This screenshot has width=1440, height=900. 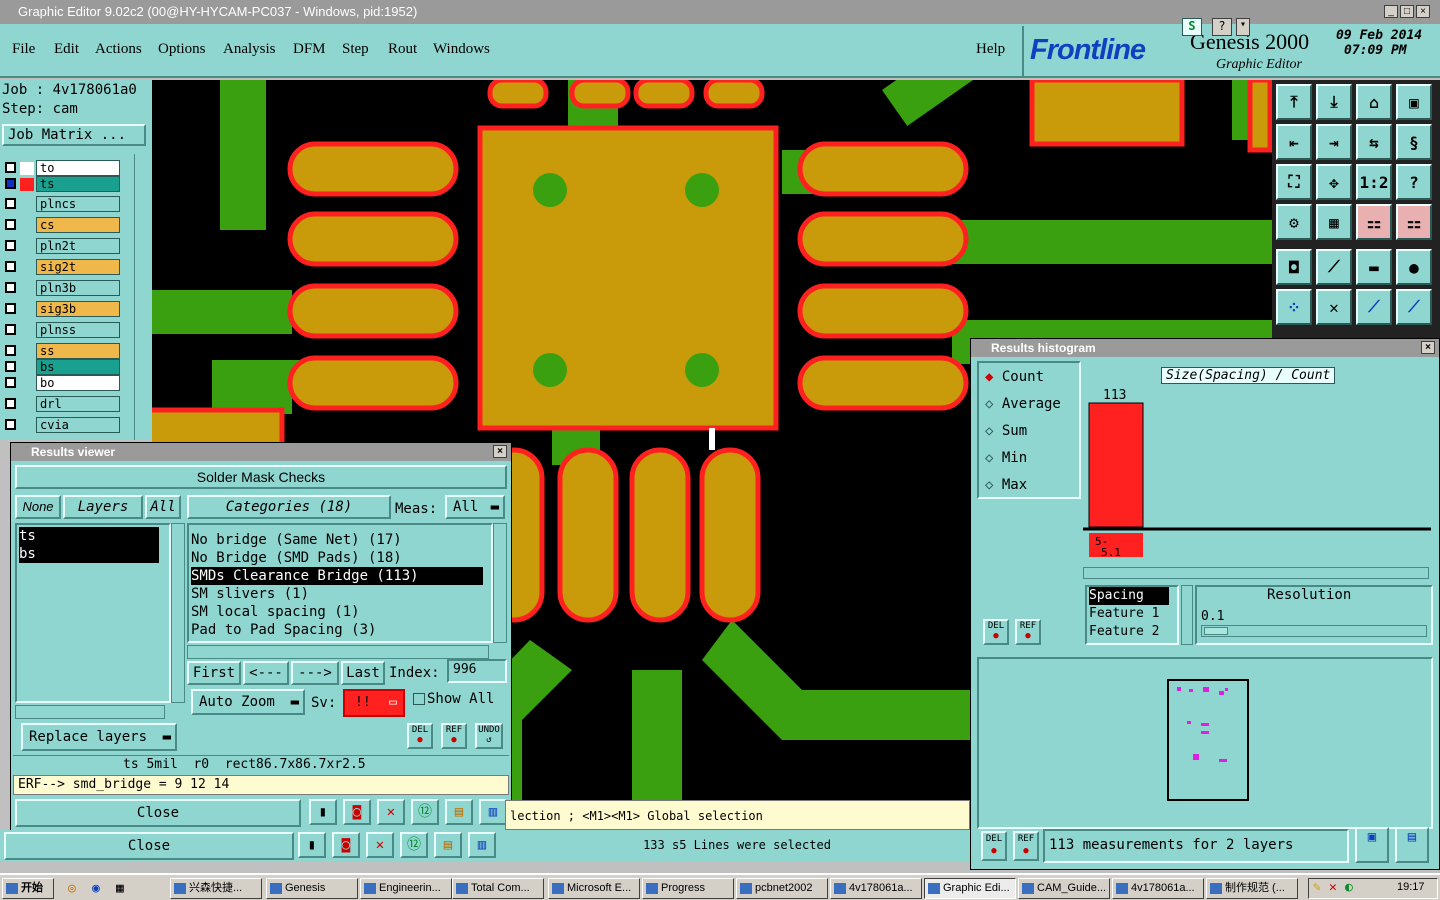 What do you see at coordinates (178, 613) in the screenshot?
I see `layer-list-scrollbar` at bounding box center [178, 613].